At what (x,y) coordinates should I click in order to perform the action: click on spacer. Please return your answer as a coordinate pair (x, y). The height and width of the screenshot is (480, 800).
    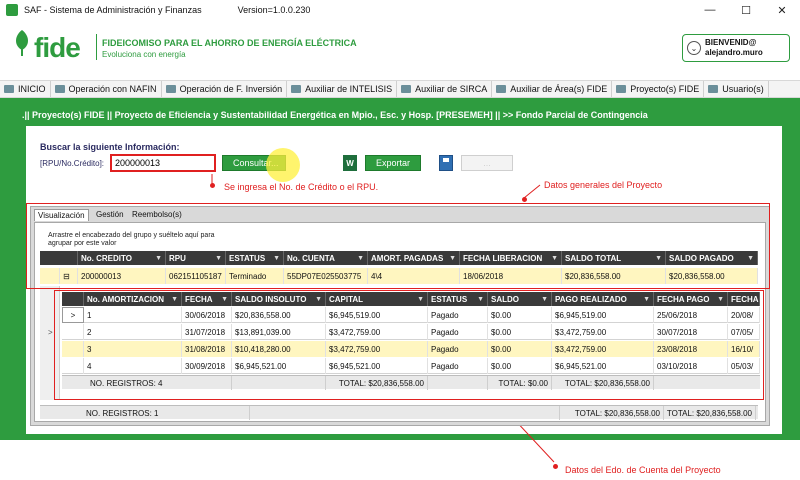
    Looking at the image, I should click on (405, 413).